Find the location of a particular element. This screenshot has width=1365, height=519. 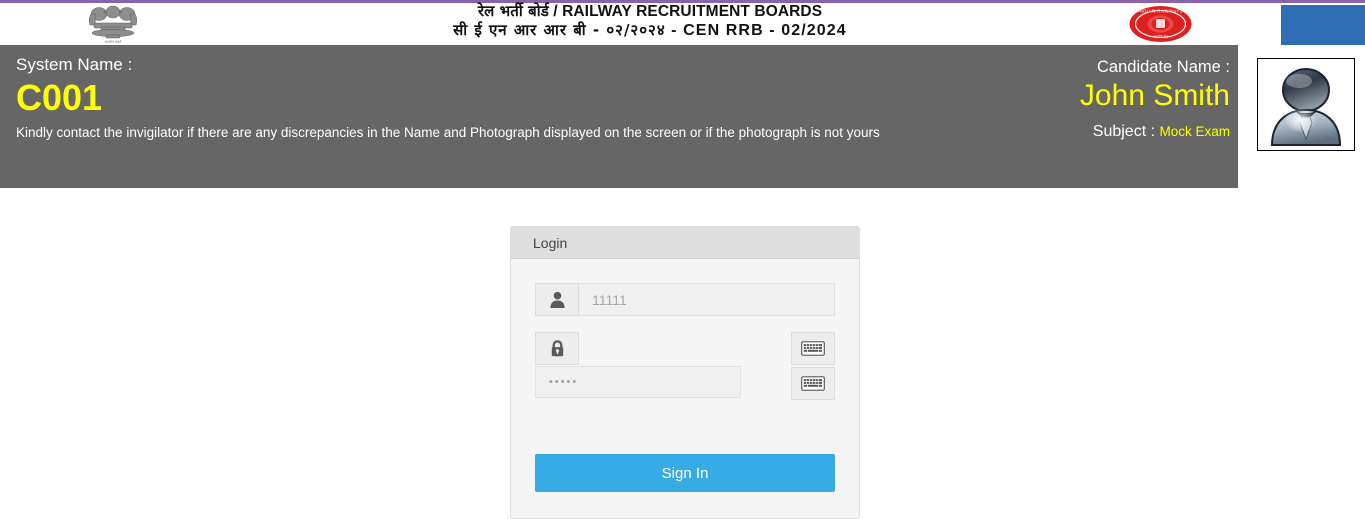

password-left-column: ••••• is located at coordinates (640, 365).